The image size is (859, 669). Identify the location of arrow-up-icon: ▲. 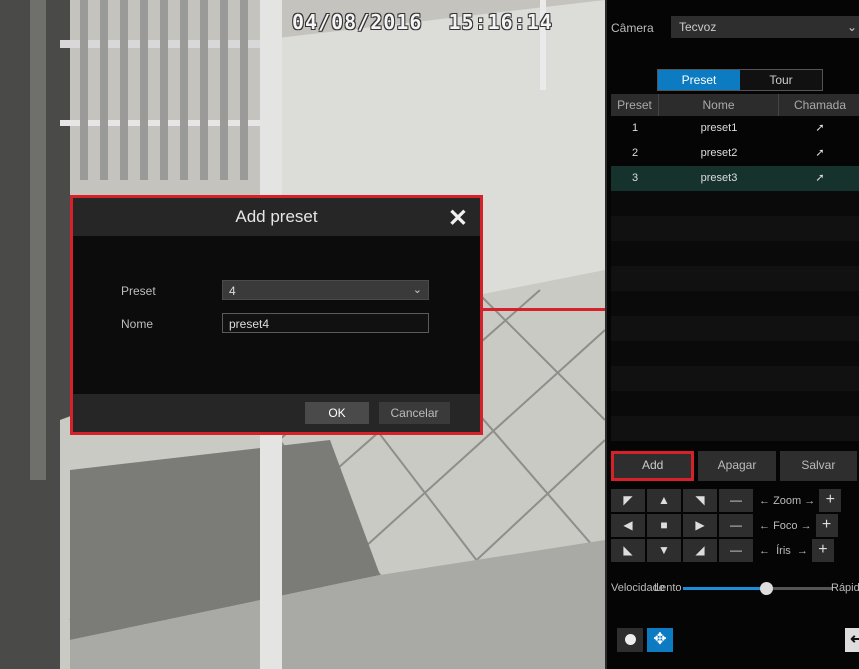
(664, 500).